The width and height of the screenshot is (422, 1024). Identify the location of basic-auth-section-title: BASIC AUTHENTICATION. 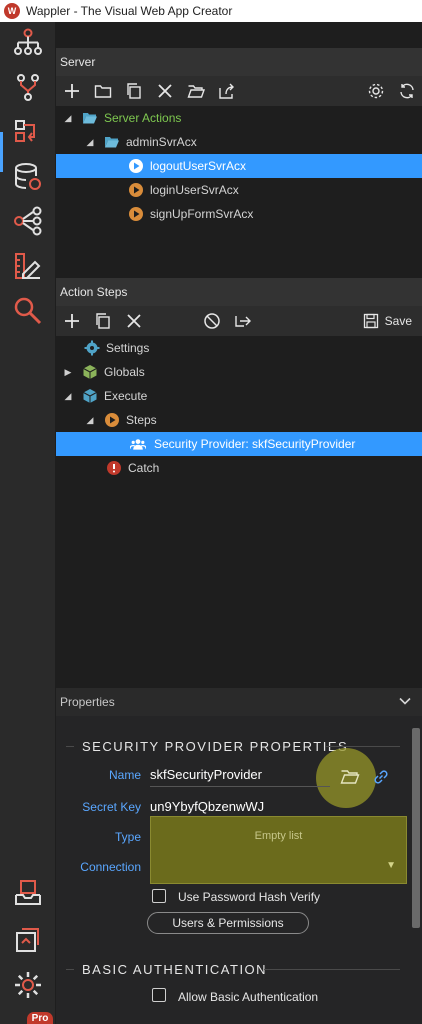
(175, 969).